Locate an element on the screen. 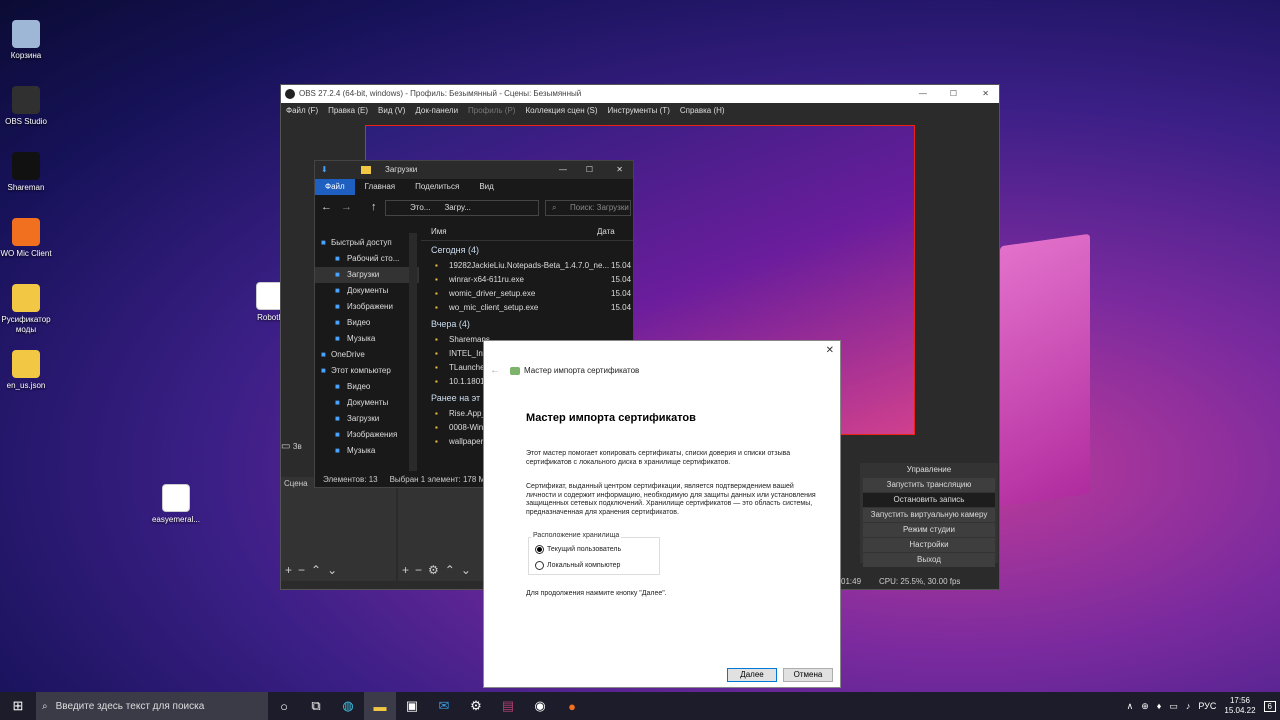 The width and height of the screenshot is (1280, 720). volume-icon: ♪ is located at coordinates (1188, 706).